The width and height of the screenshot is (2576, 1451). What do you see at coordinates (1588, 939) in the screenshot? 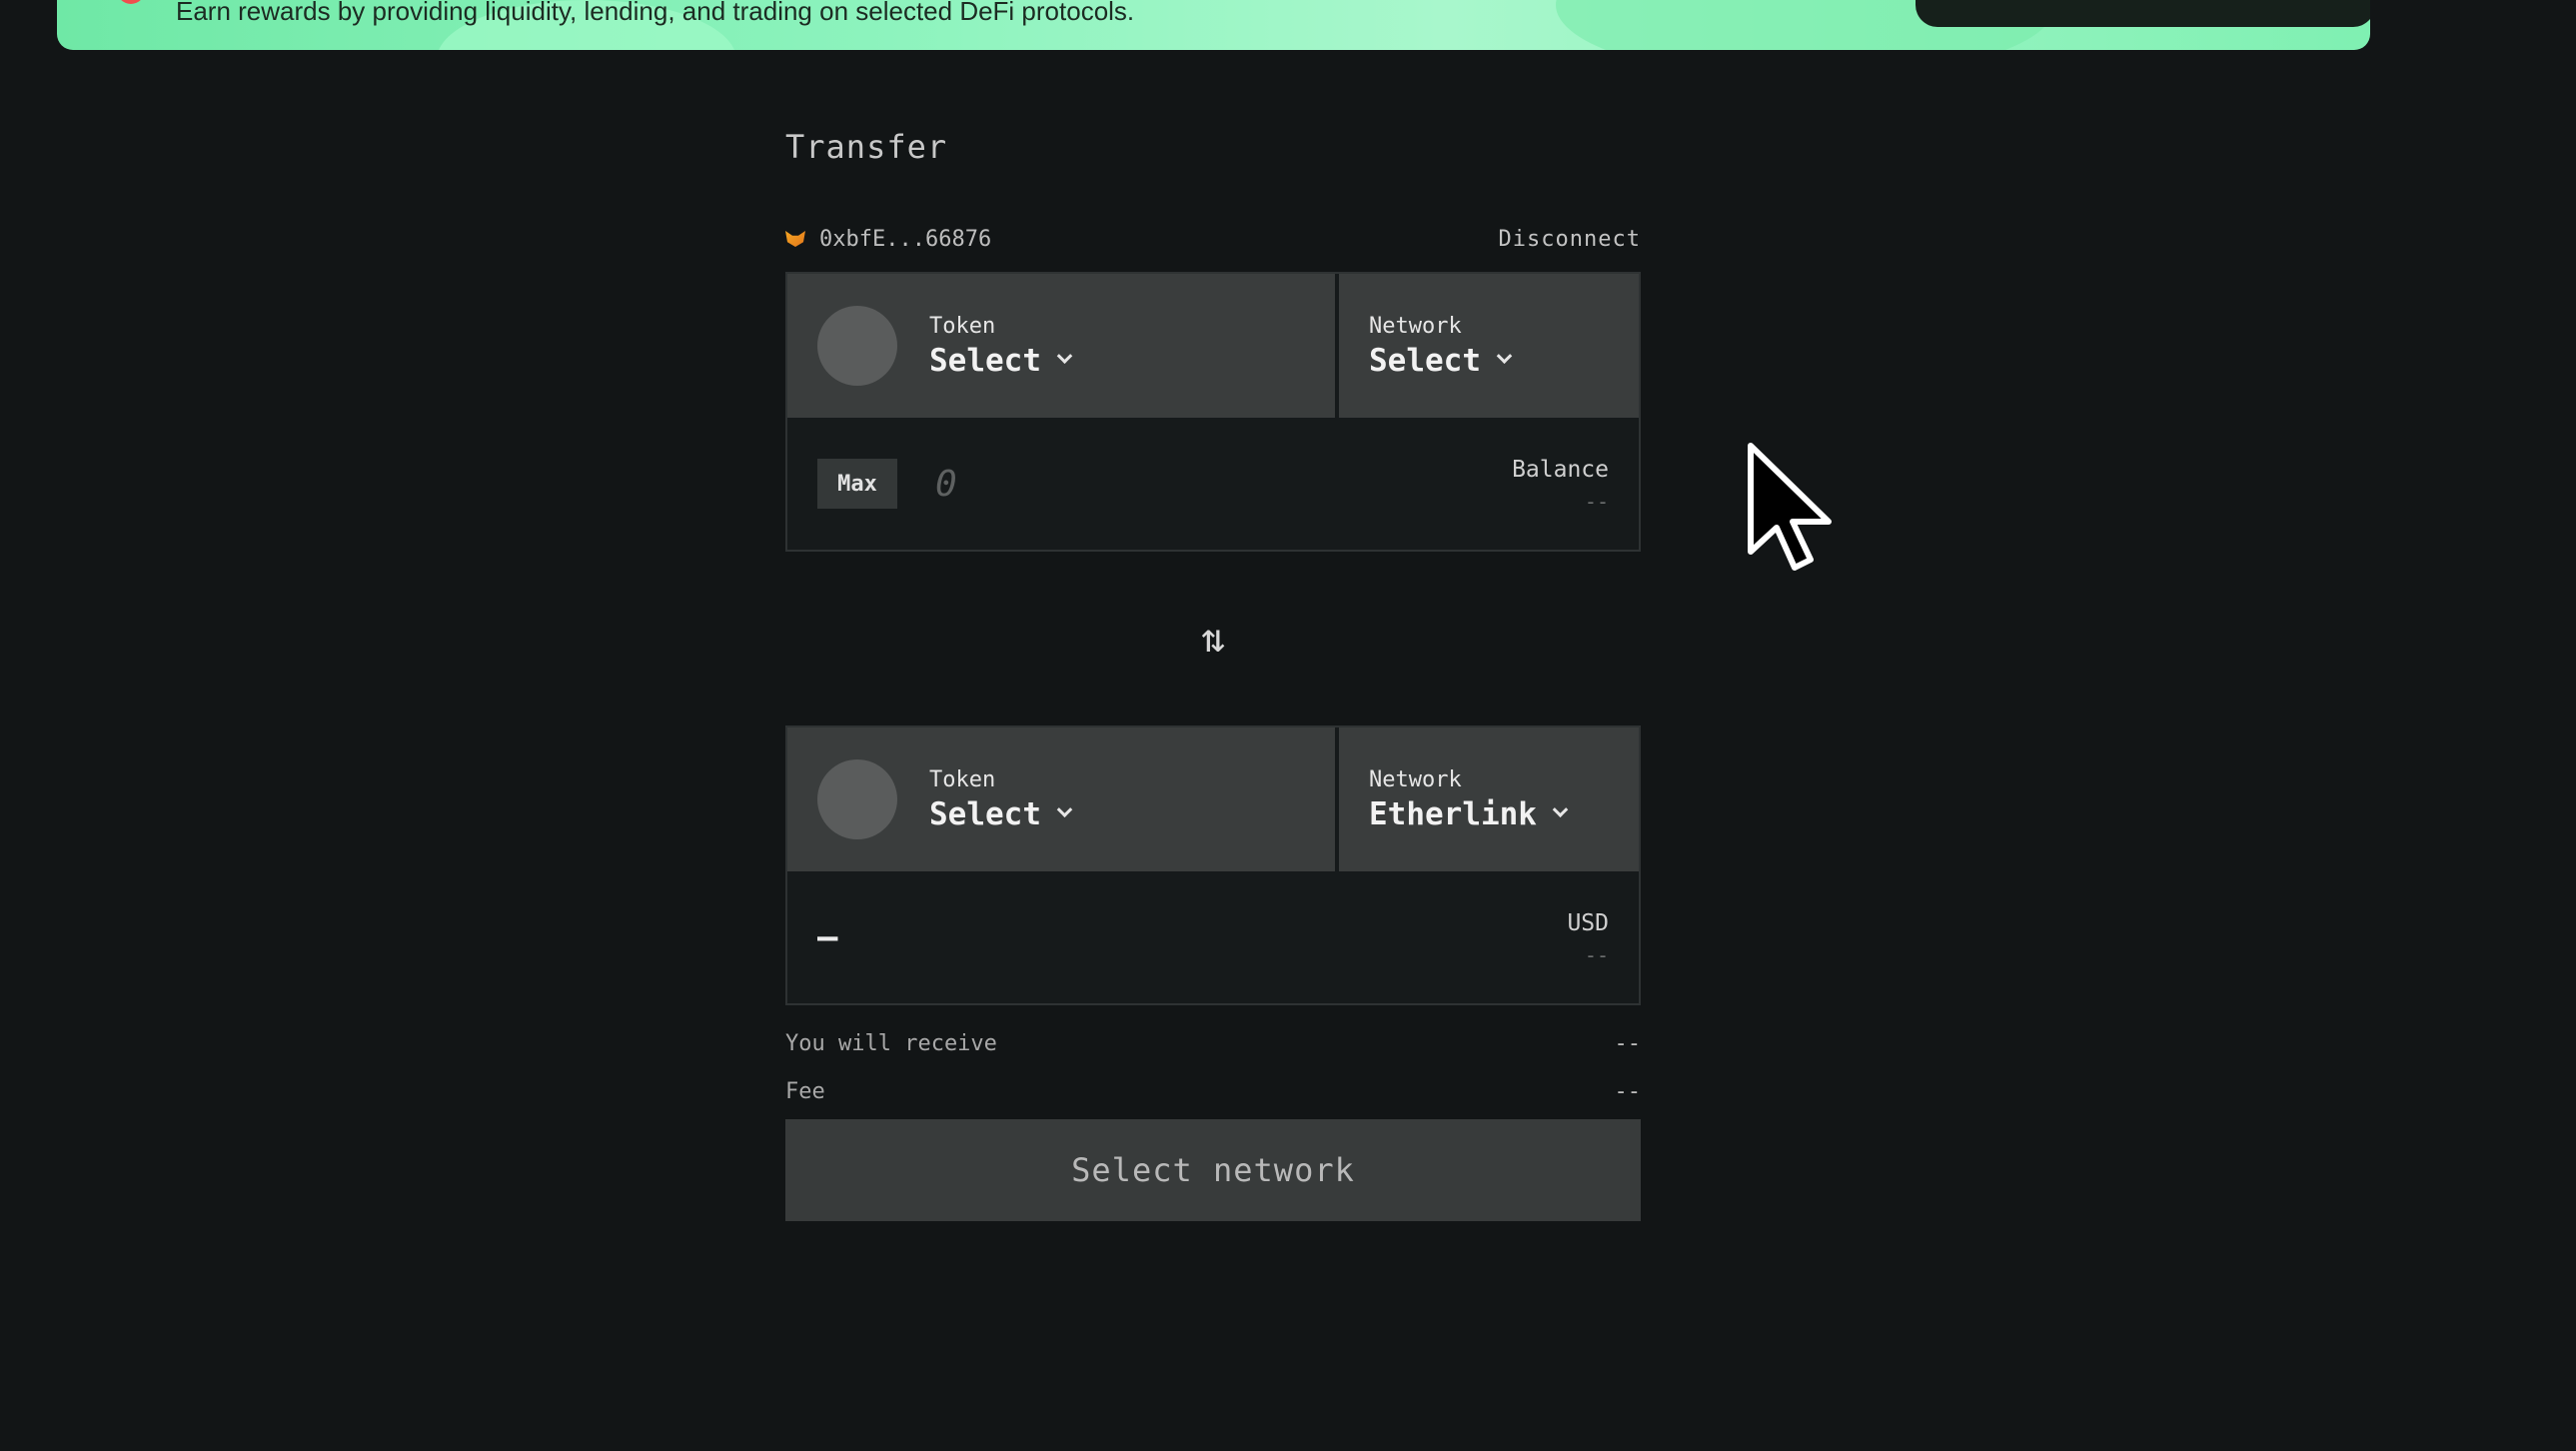
I see `usd-display: USD --` at bounding box center [1588, 939].